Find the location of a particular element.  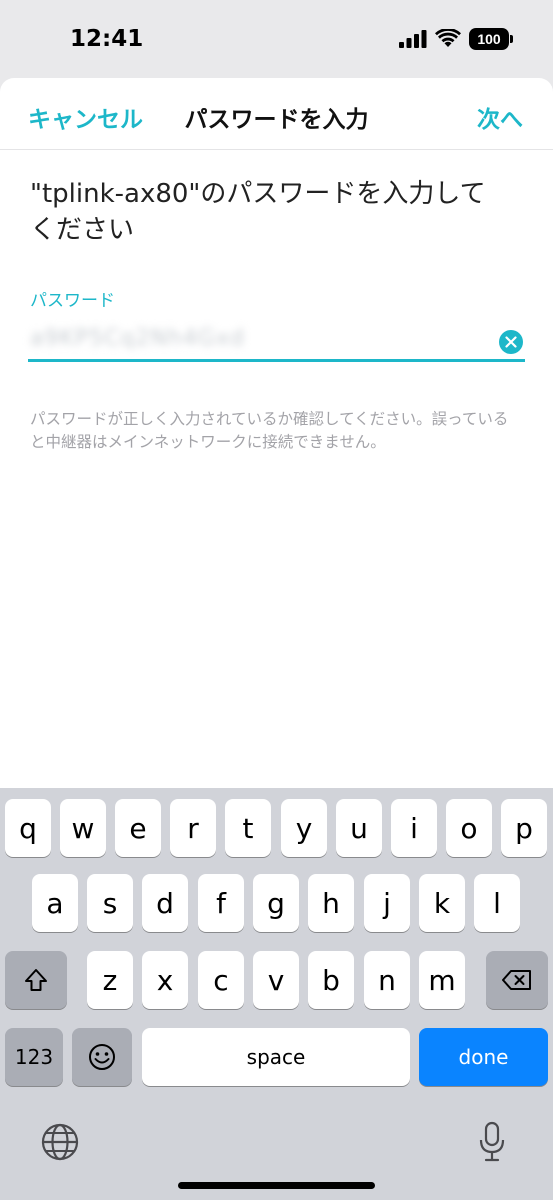

key-c: c is located at coordinates (221, 980).